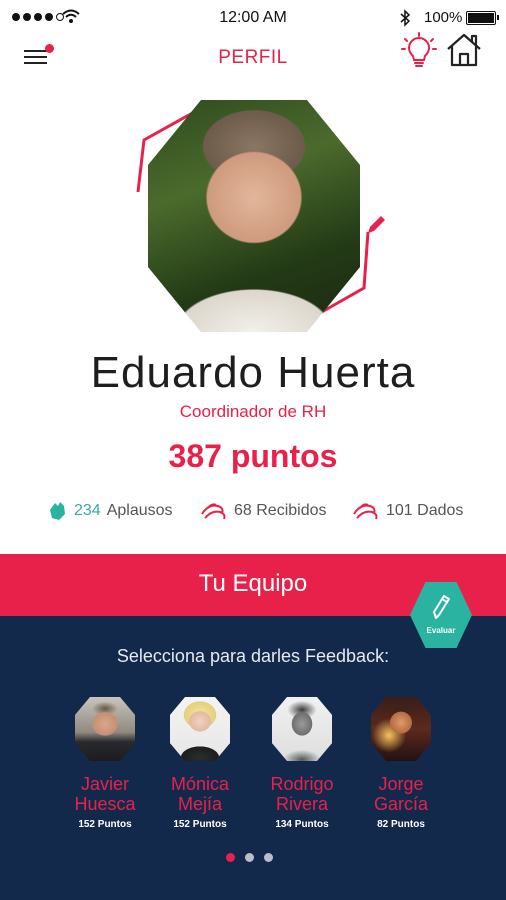 This screenshot has height=900, width=506. I want to click on team-prompt: Selecciona para darles Feedback:, so click(253, 656).